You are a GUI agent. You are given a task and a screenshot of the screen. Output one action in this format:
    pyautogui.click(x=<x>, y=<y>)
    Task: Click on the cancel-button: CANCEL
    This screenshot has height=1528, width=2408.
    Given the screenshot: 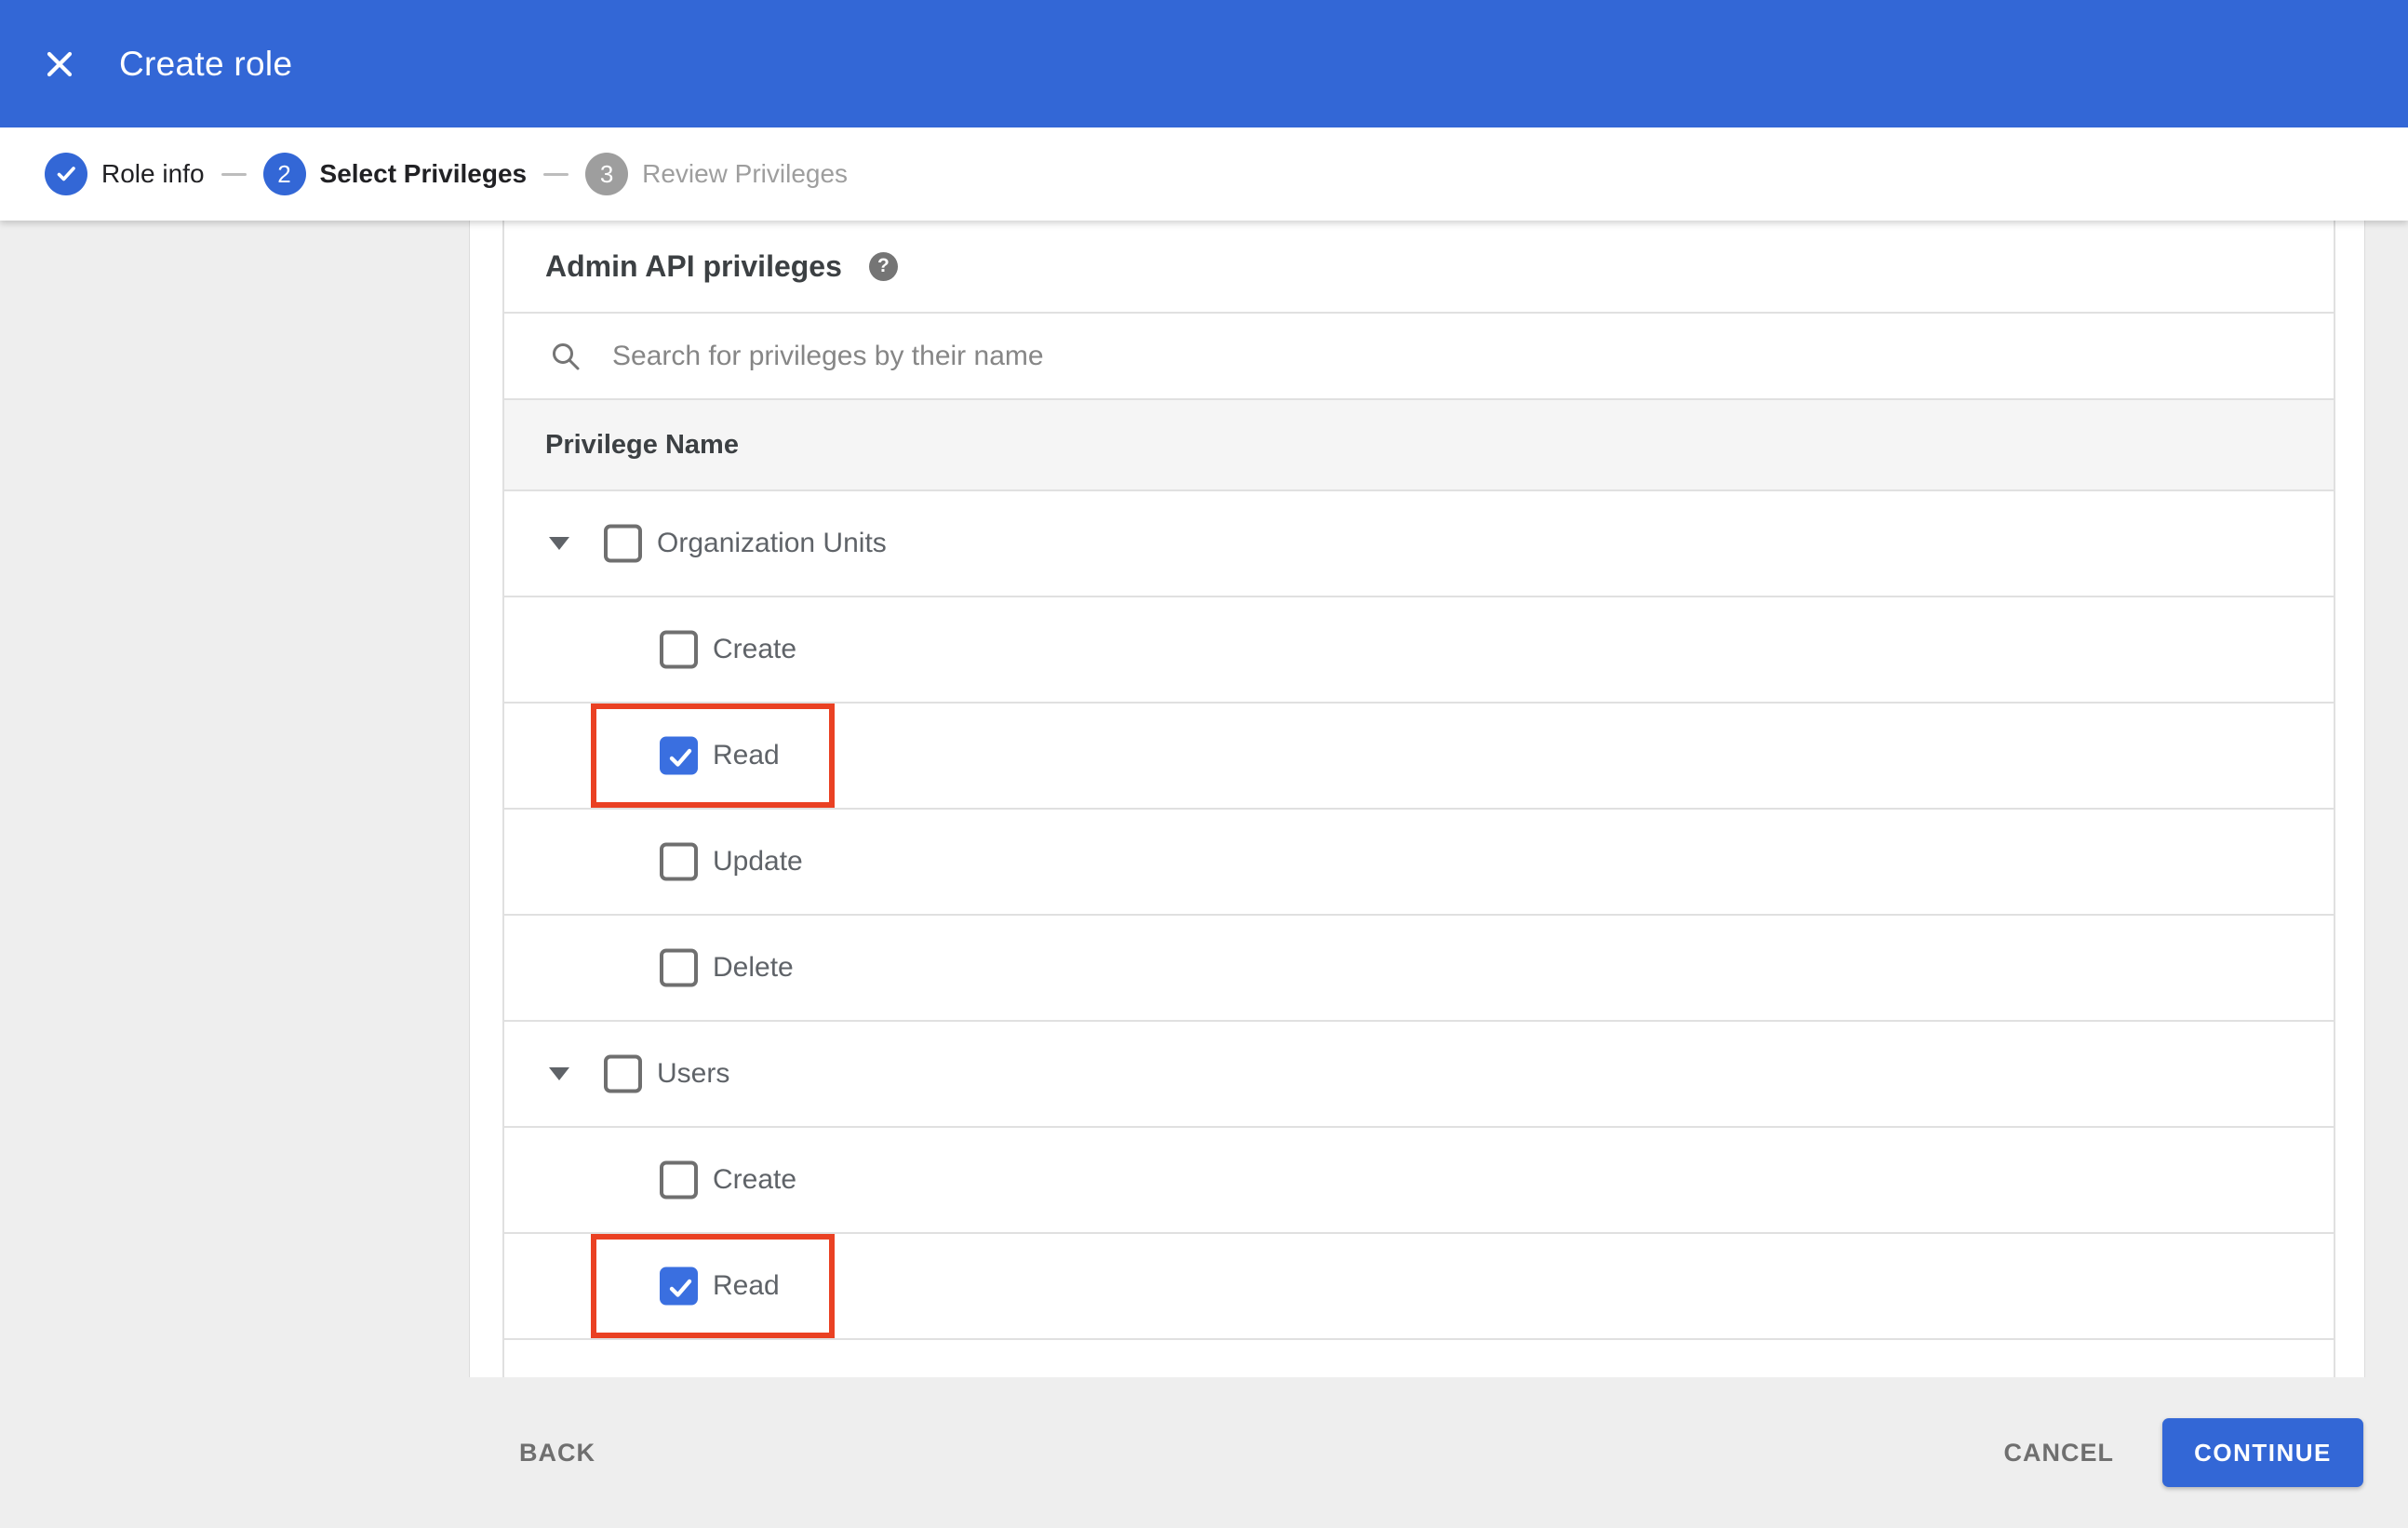 What is the action you would take?
    pyautogui.click(x=2060, y=1453)
    